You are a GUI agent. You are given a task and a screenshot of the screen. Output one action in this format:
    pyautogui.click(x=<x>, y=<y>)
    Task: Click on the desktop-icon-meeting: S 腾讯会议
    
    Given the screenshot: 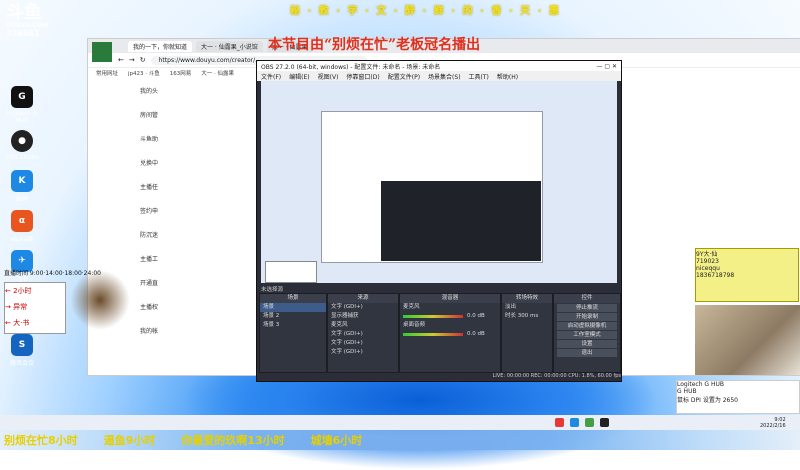 What is the action you would take?
    pyautogui.click(x=22, y=350)
    